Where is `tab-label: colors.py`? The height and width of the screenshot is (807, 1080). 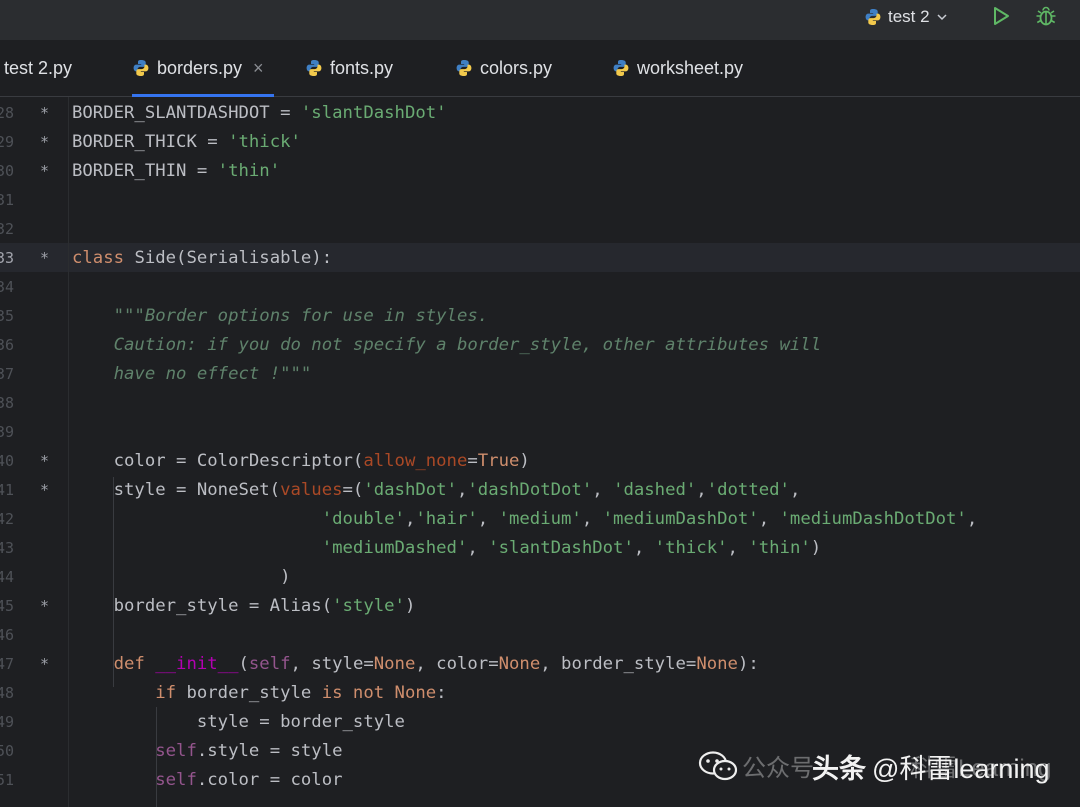
tab-label: colors.py is located at coordinates (516, 67).